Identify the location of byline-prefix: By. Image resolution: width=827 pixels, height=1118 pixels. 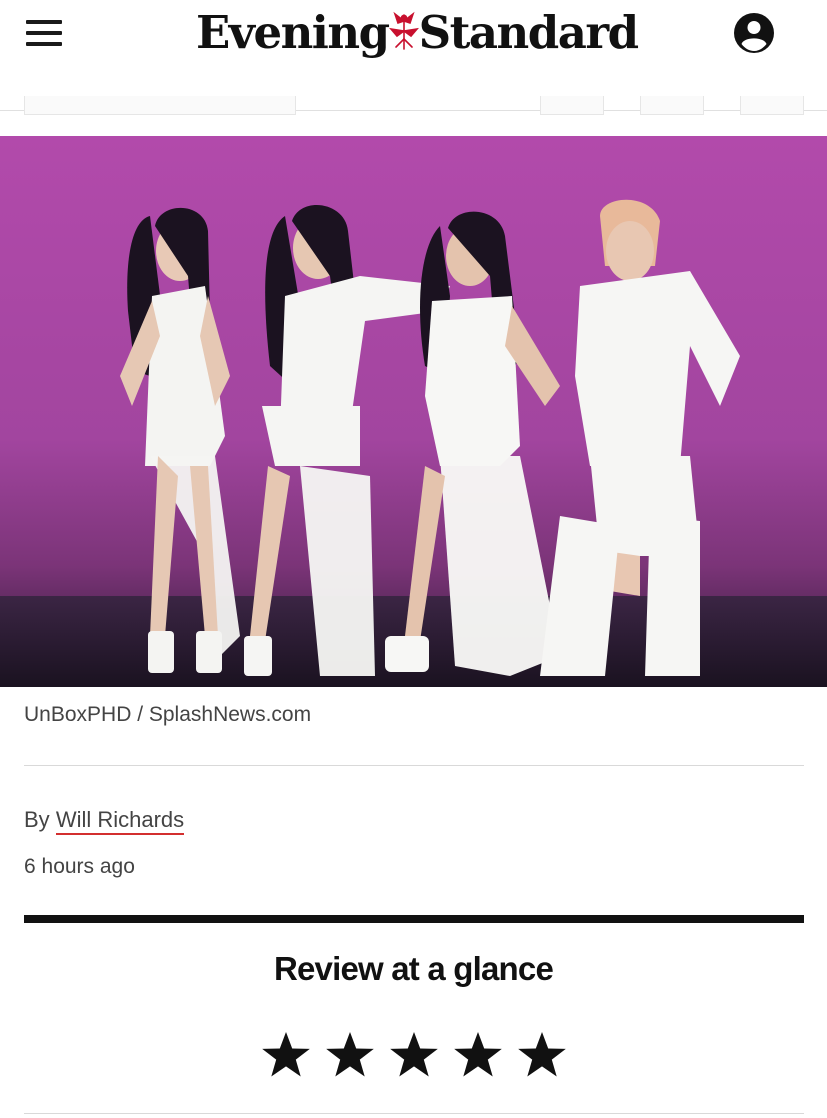
(37, 819).